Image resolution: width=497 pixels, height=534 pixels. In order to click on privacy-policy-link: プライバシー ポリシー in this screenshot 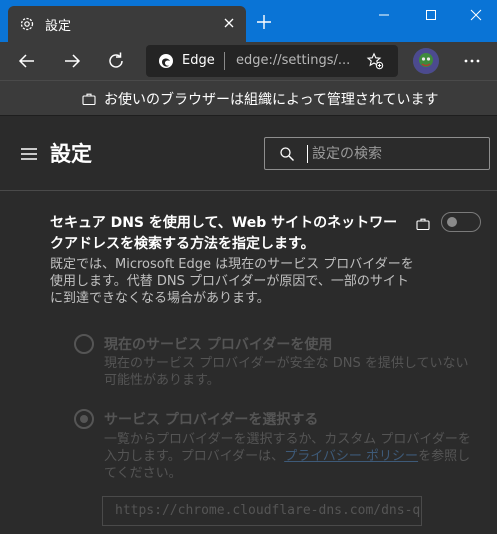, I will do `click(351, 456)`.